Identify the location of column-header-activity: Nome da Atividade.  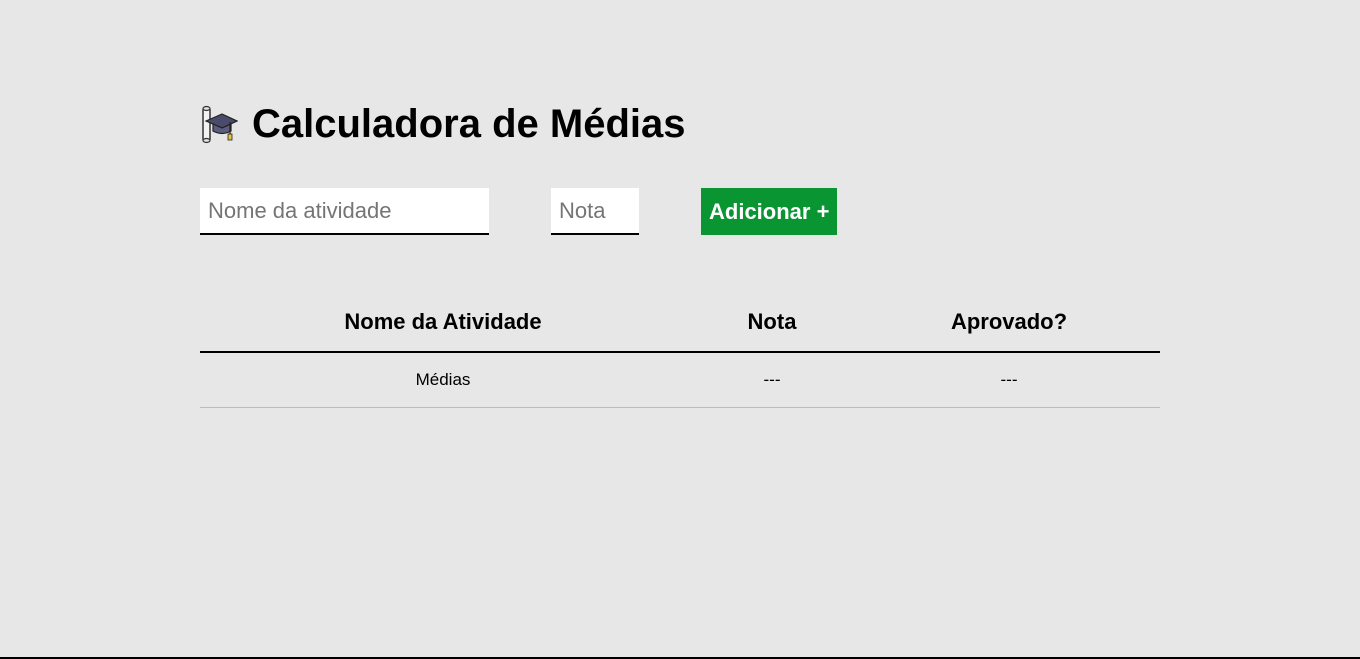
(443, 323).